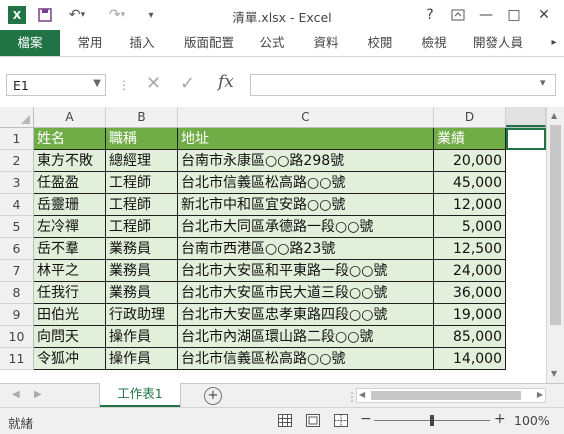 This screenshot has height=434, width=564. I want to click on table-cell: 5,000, so click(470, 227).